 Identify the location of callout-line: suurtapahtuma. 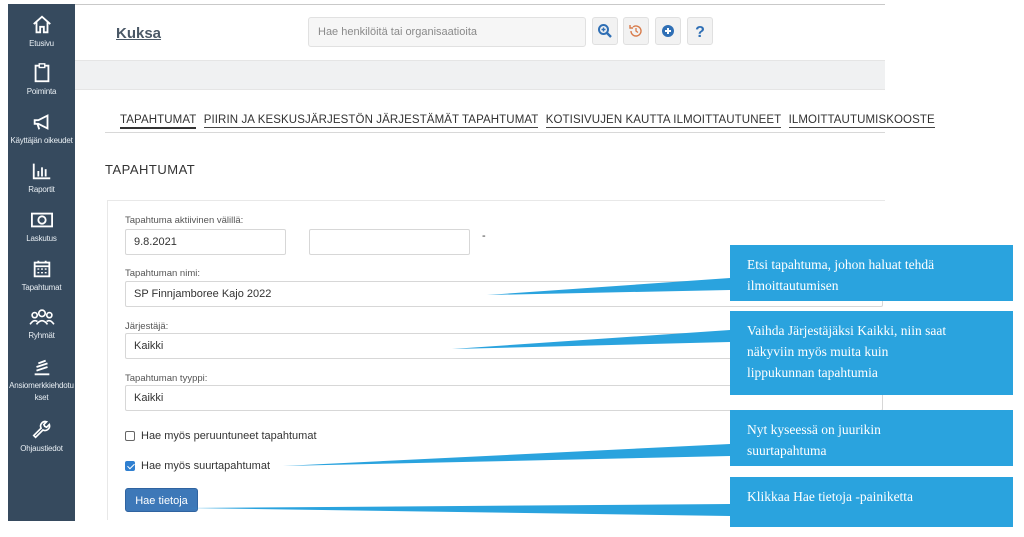
(787, 450).